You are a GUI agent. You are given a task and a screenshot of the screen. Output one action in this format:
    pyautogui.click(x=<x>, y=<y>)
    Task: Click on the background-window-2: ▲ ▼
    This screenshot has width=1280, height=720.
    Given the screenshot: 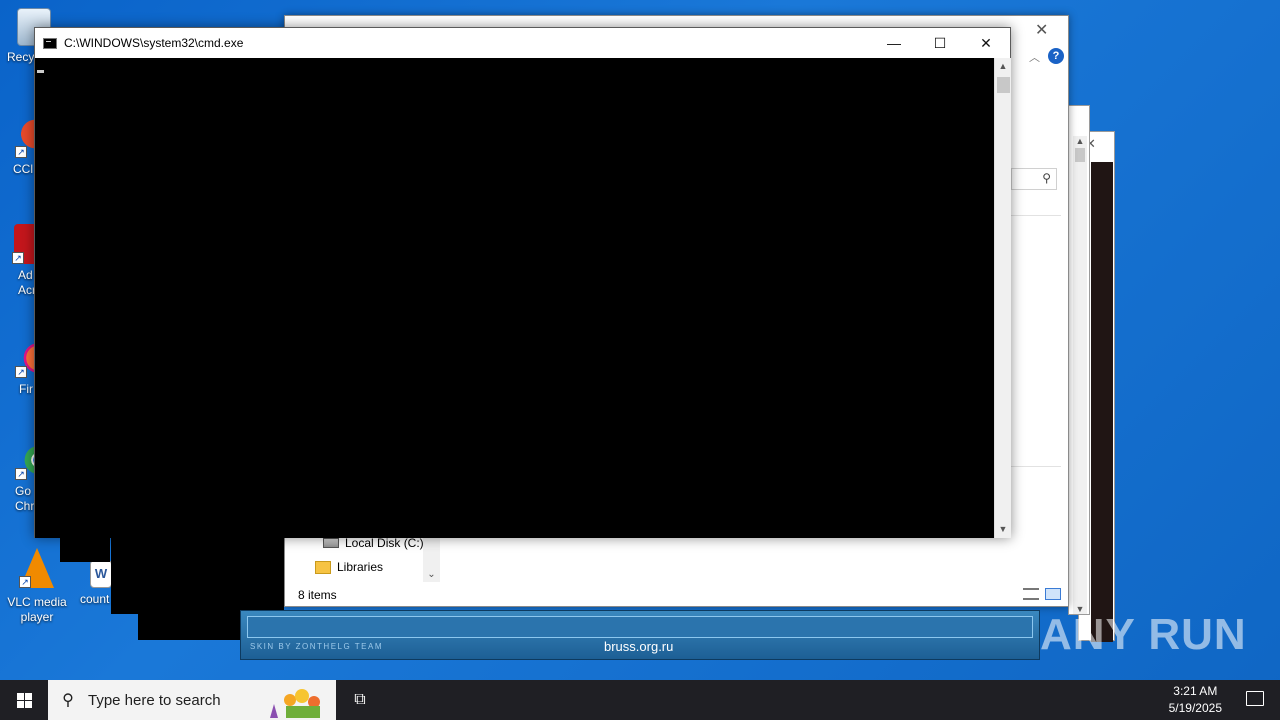 What is the action you would take?
    pyautogui.click(x=1079, y=360)
    